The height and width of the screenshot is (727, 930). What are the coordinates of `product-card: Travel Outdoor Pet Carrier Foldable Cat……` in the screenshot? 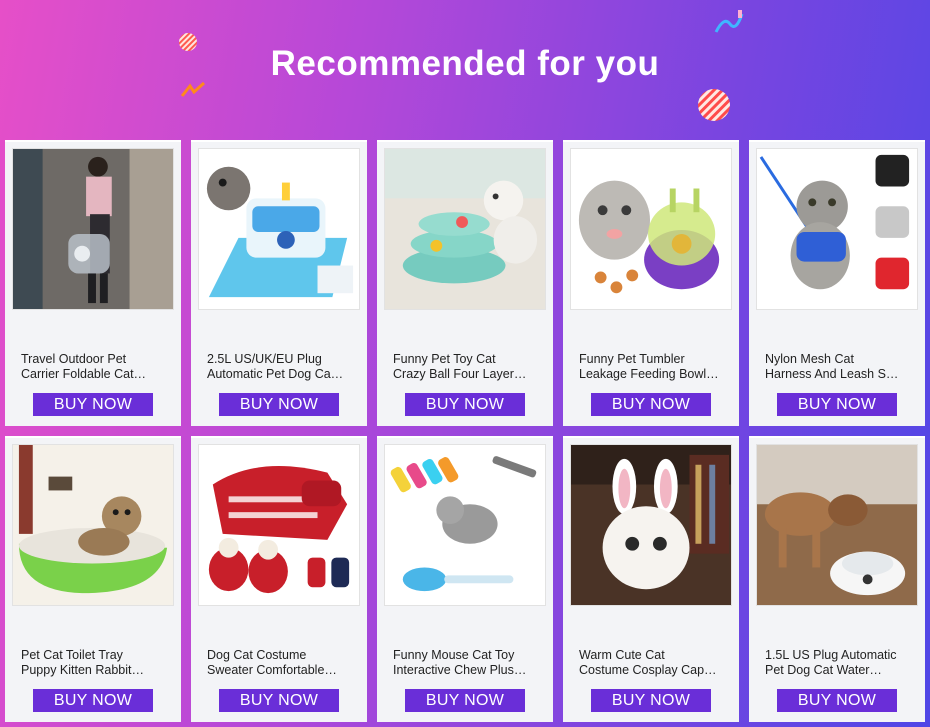 It's located at (93, 283).